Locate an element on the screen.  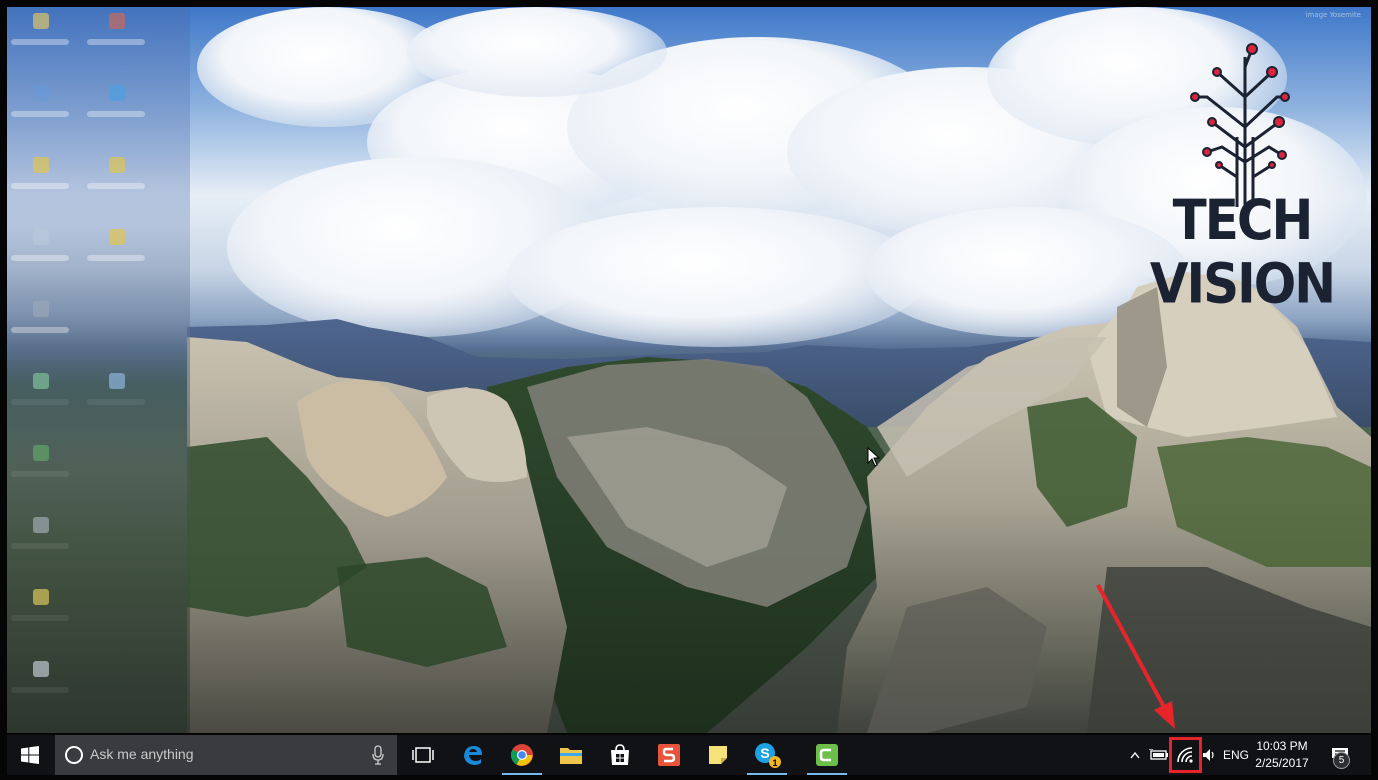
search-placeholder: Ask me anything is located at coordinates (142, 754).